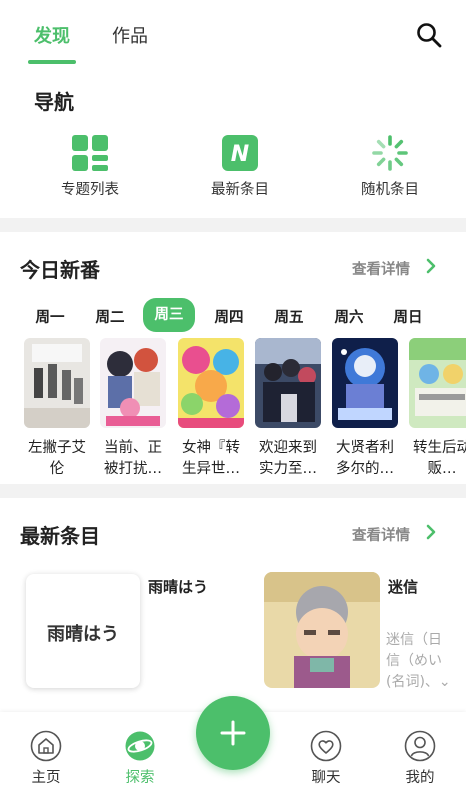 The height and width of the screenshot is (800, 466). Describe the element at coordinates (349, 318) in the screenshot. I see `day-tab-sat: 周六` at that location.